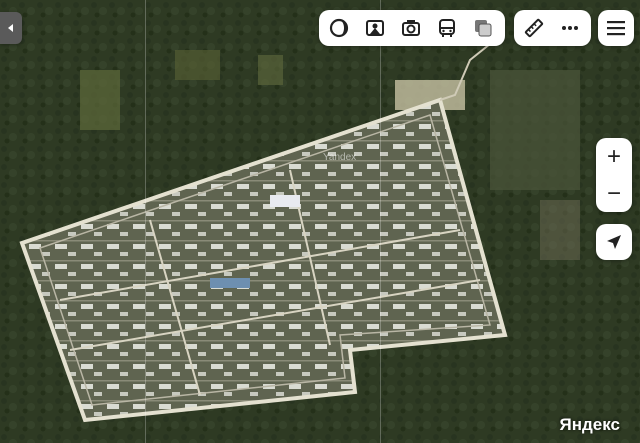 This screenshot has height=443, width=640. I want to click on main-menu-button, so click(616, 28).